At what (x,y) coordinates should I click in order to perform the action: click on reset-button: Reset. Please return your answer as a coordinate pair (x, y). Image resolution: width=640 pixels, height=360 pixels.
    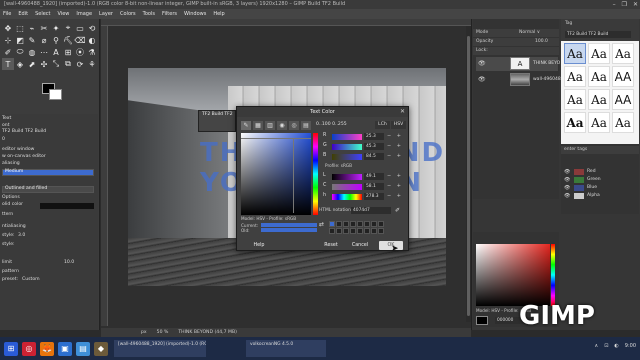
    Looking at the image, I should click on (331, 245).